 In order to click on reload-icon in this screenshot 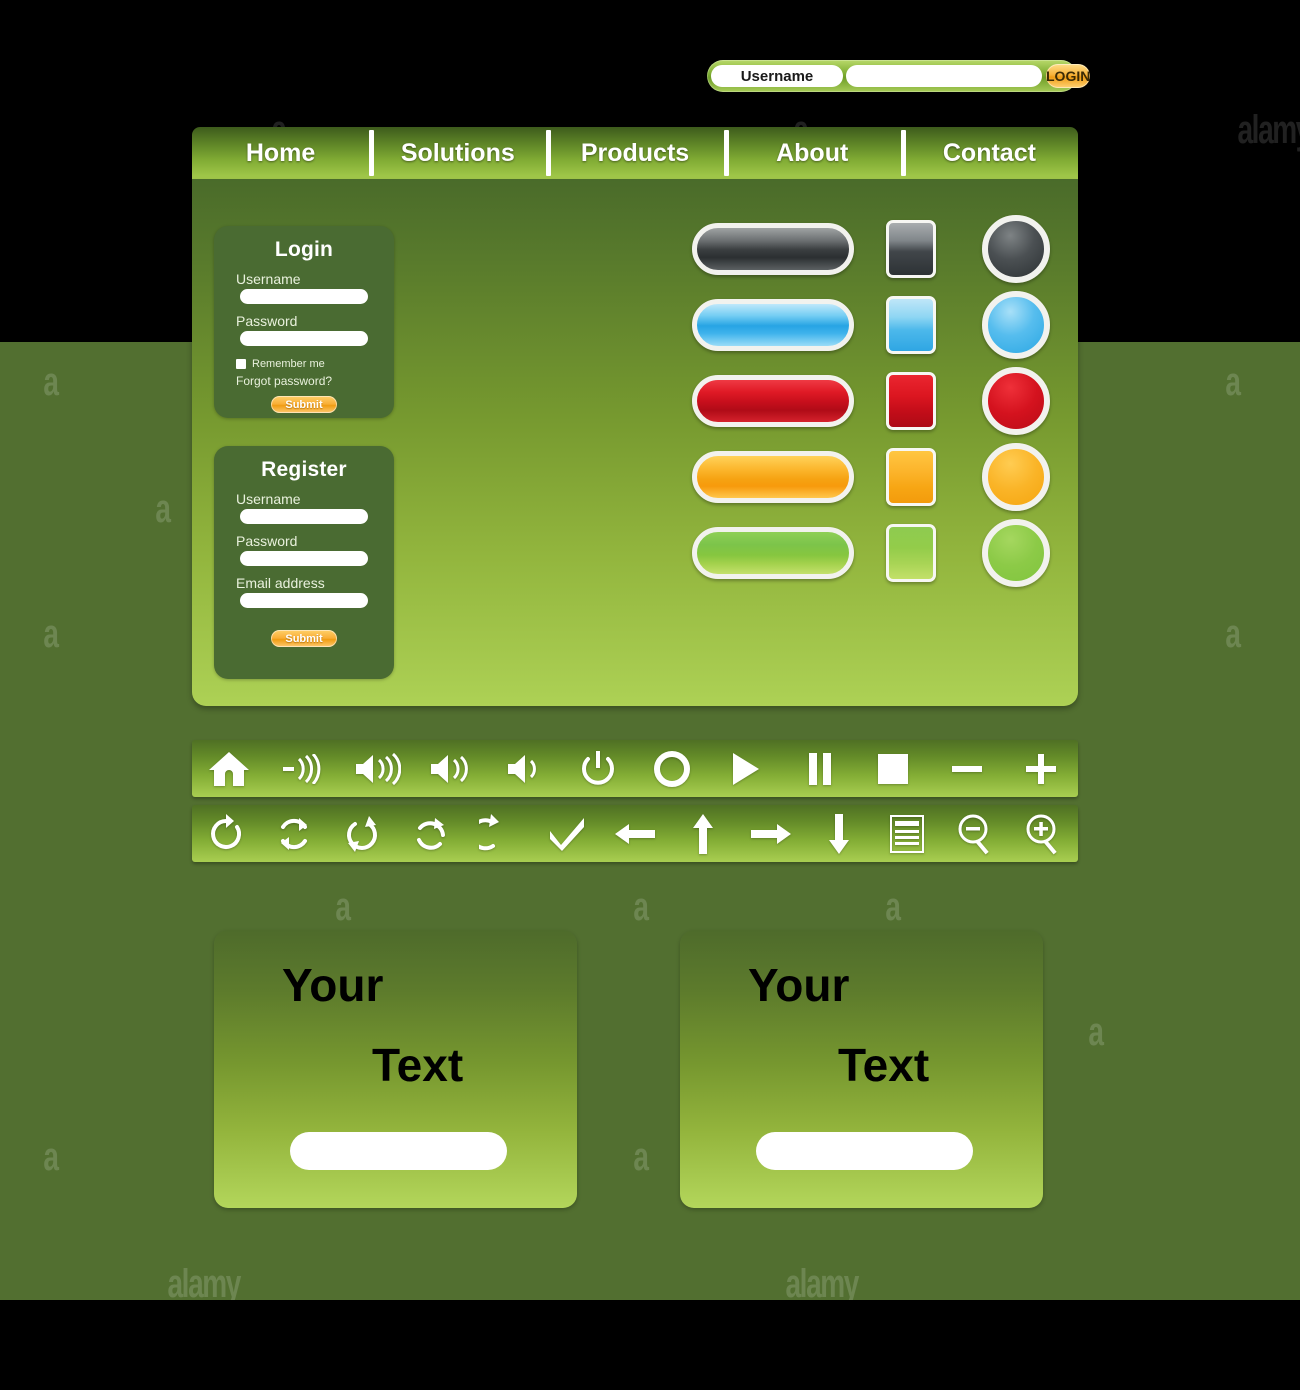, I will do `click(499, 834)`.